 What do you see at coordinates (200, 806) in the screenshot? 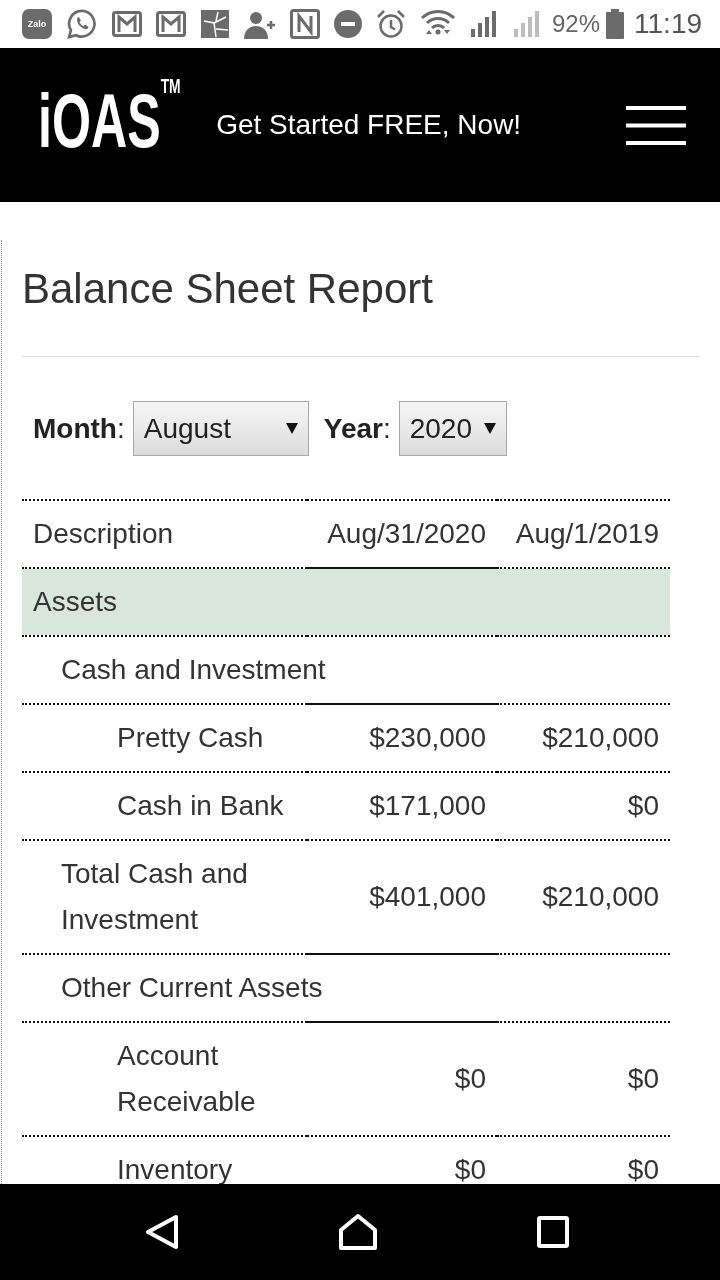
I see `table-cell-text: Cash in Bank` at bounding box center [200, 806].